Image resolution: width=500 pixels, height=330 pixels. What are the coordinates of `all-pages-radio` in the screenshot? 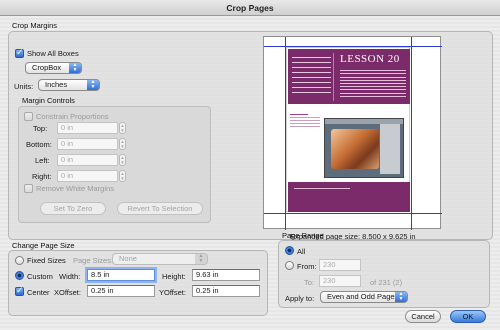 It's located at (289, 250).